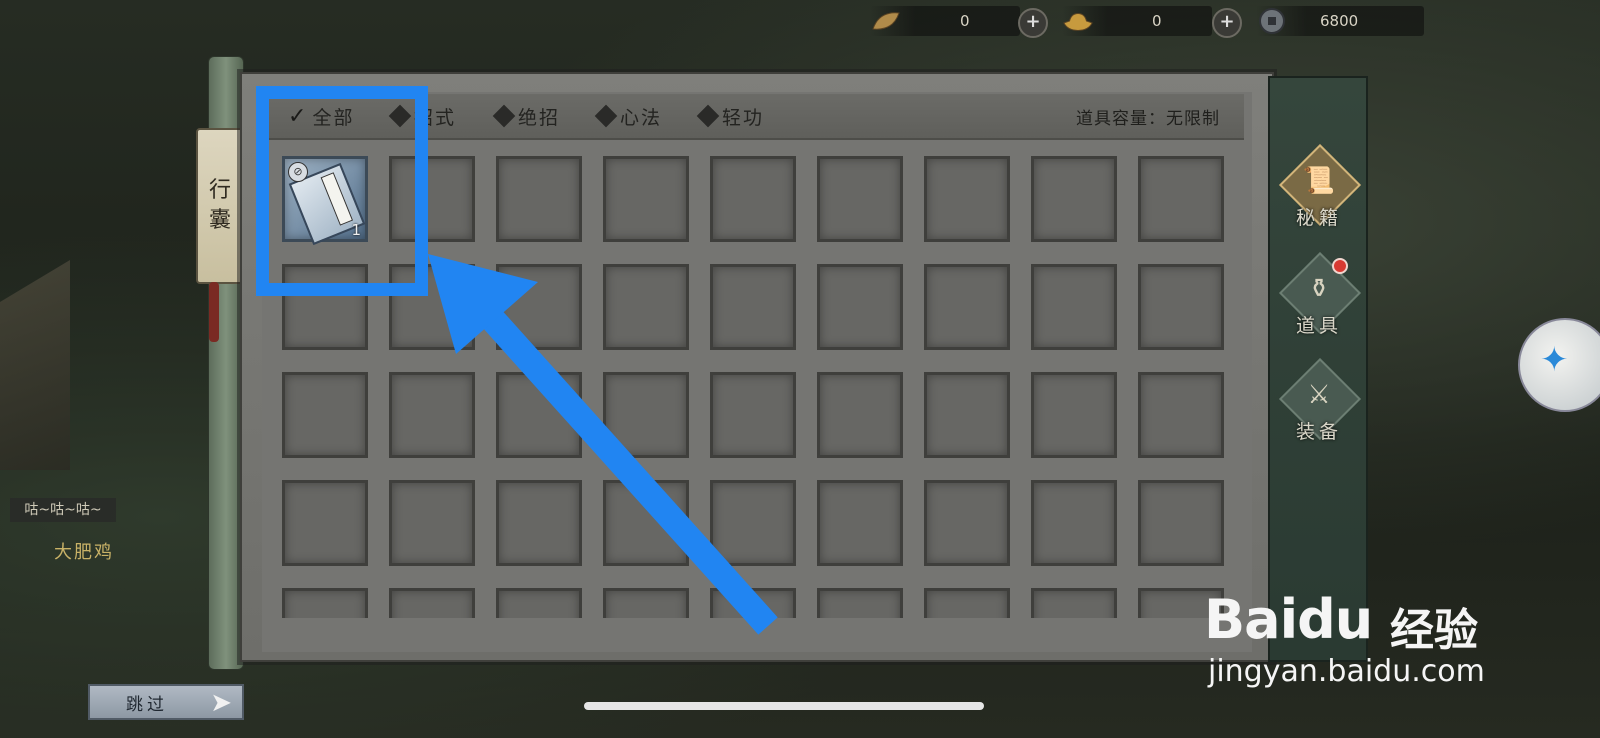 The height and width of the screenshot is (738, 1600). I want to click on home-indicator, so click(784, 706).